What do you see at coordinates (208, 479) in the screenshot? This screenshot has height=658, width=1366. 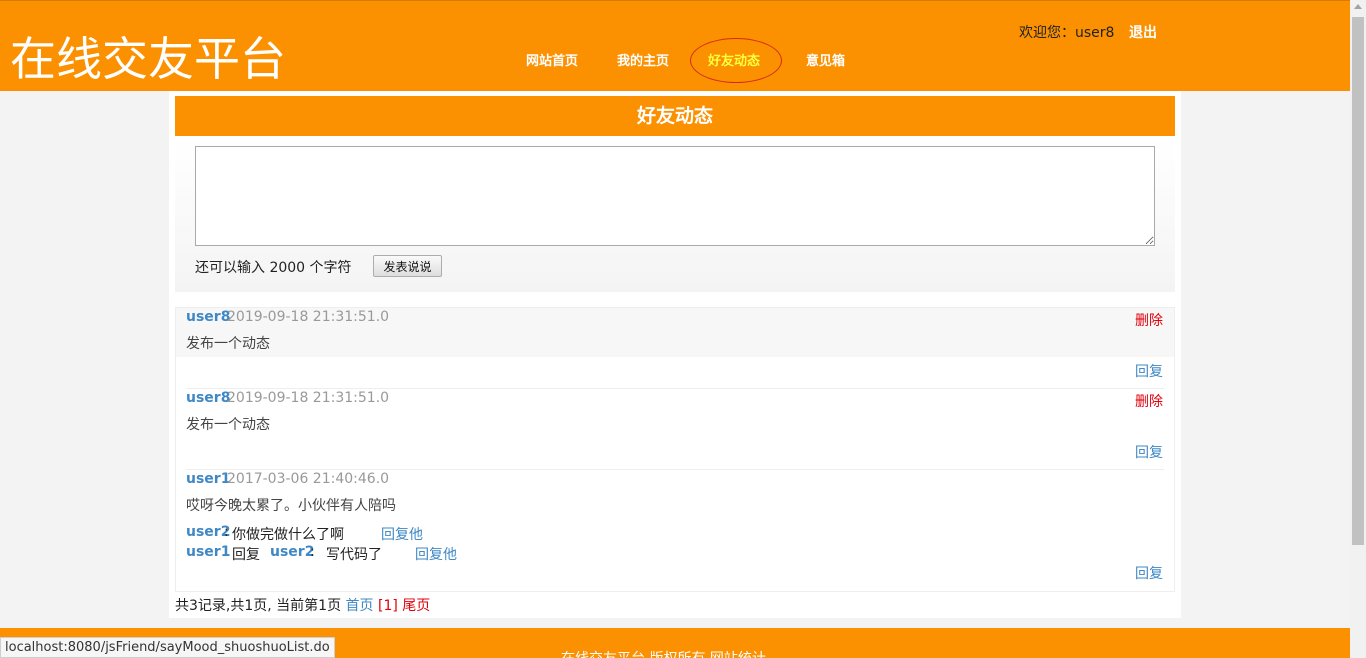 I see `post-author: user1` at bounding box center [208, 479].